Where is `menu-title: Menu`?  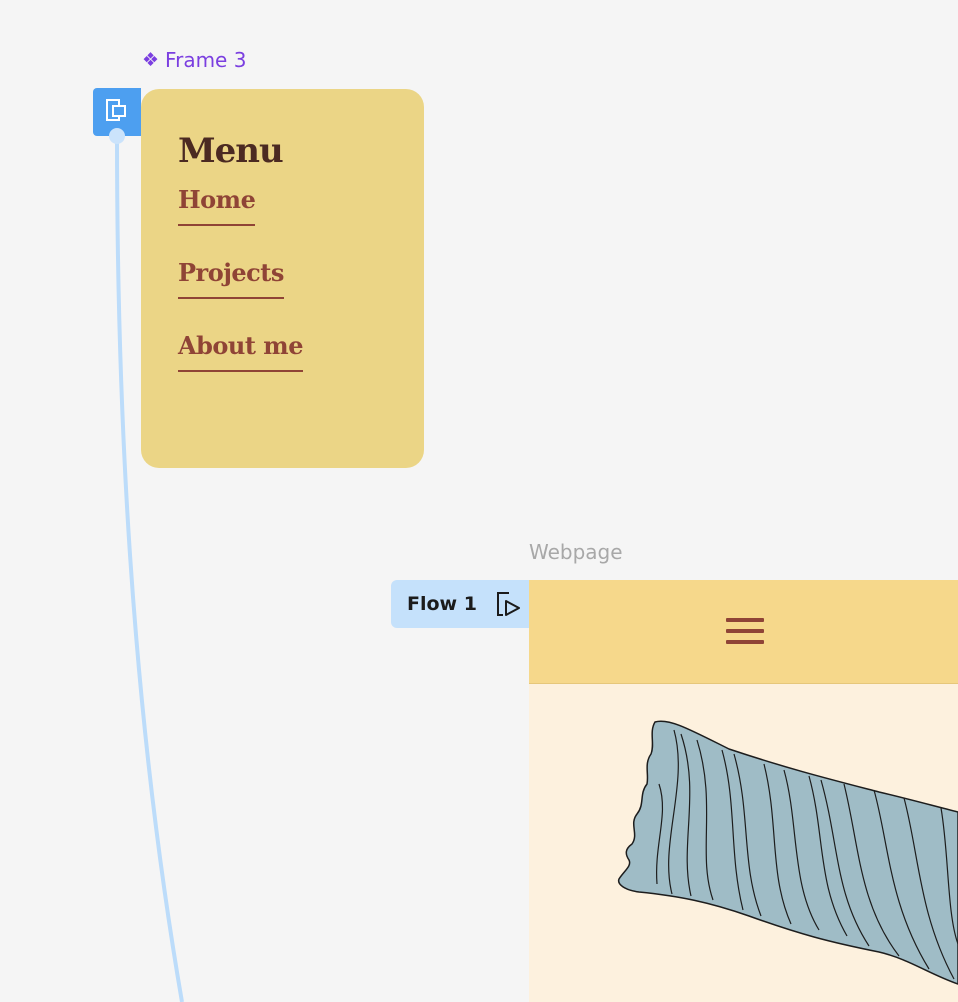
menu-title: Menu is located at coordinates (231, 151).